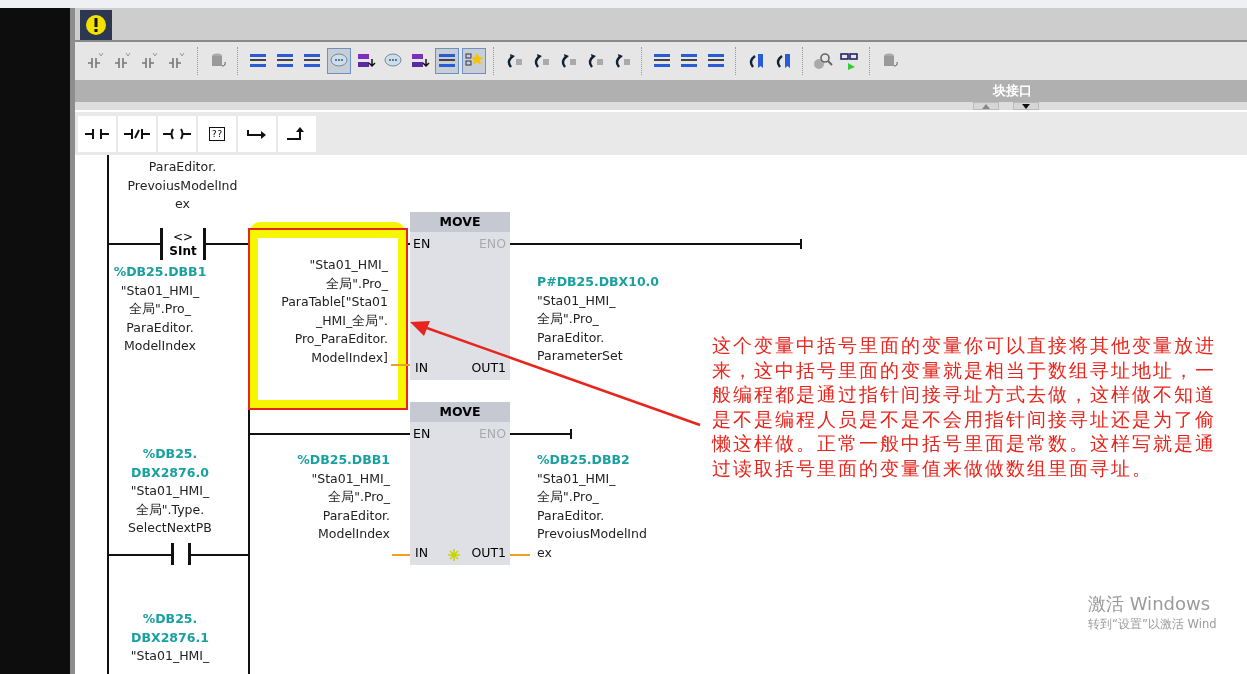  What do you see at coordinates (580, 328) in the screenshot?
I see `tag-label: "Sta01_HMI_ 全局".Pro_ ParaEditor. ParameterSet` at bounding box center [580, 328].